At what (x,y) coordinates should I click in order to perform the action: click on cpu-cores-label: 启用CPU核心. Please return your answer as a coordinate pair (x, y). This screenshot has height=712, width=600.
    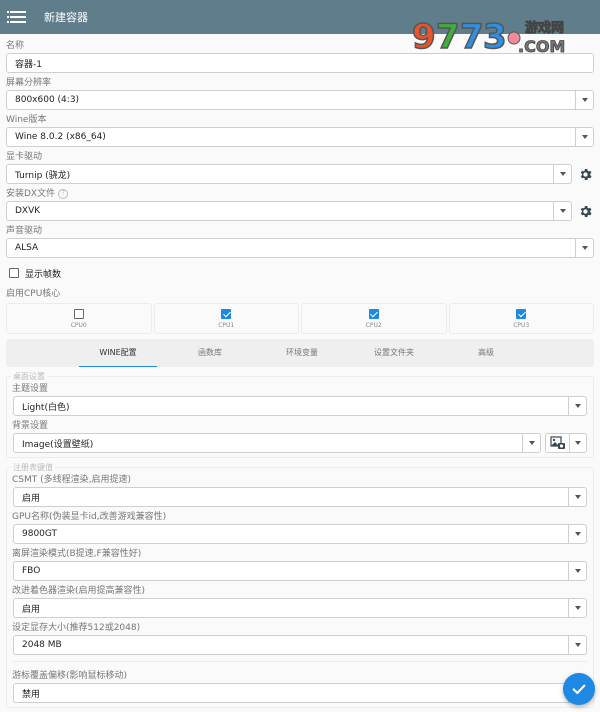
    Looking at the image, I should click on (33, 294).